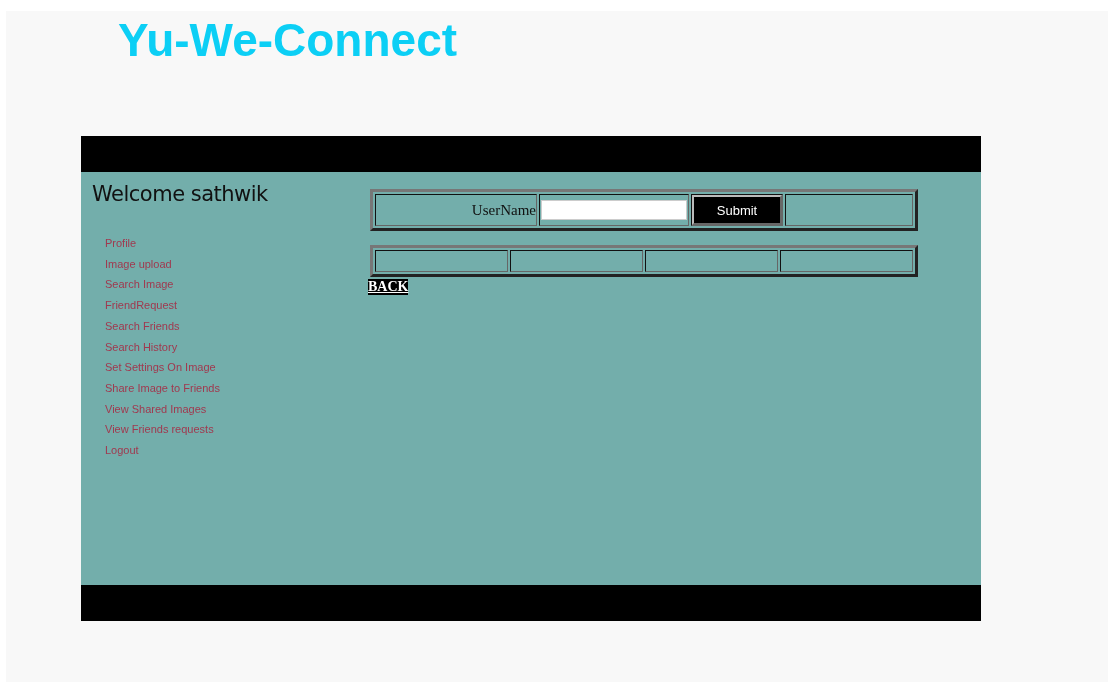 This screenshot has height=682, width=1110. Describe the element at coordinates (737, 210) in the screenshot. I see `submit-button: Submit` at that location.